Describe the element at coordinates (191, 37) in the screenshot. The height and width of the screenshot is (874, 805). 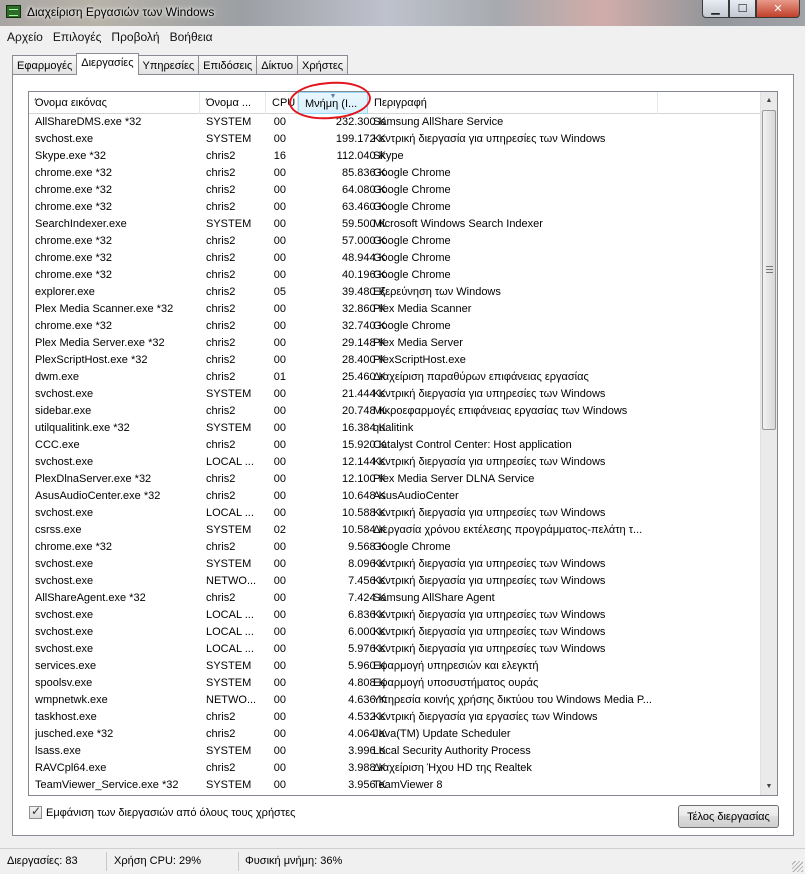
I see `menu-help: Βοήθεια` at that location.